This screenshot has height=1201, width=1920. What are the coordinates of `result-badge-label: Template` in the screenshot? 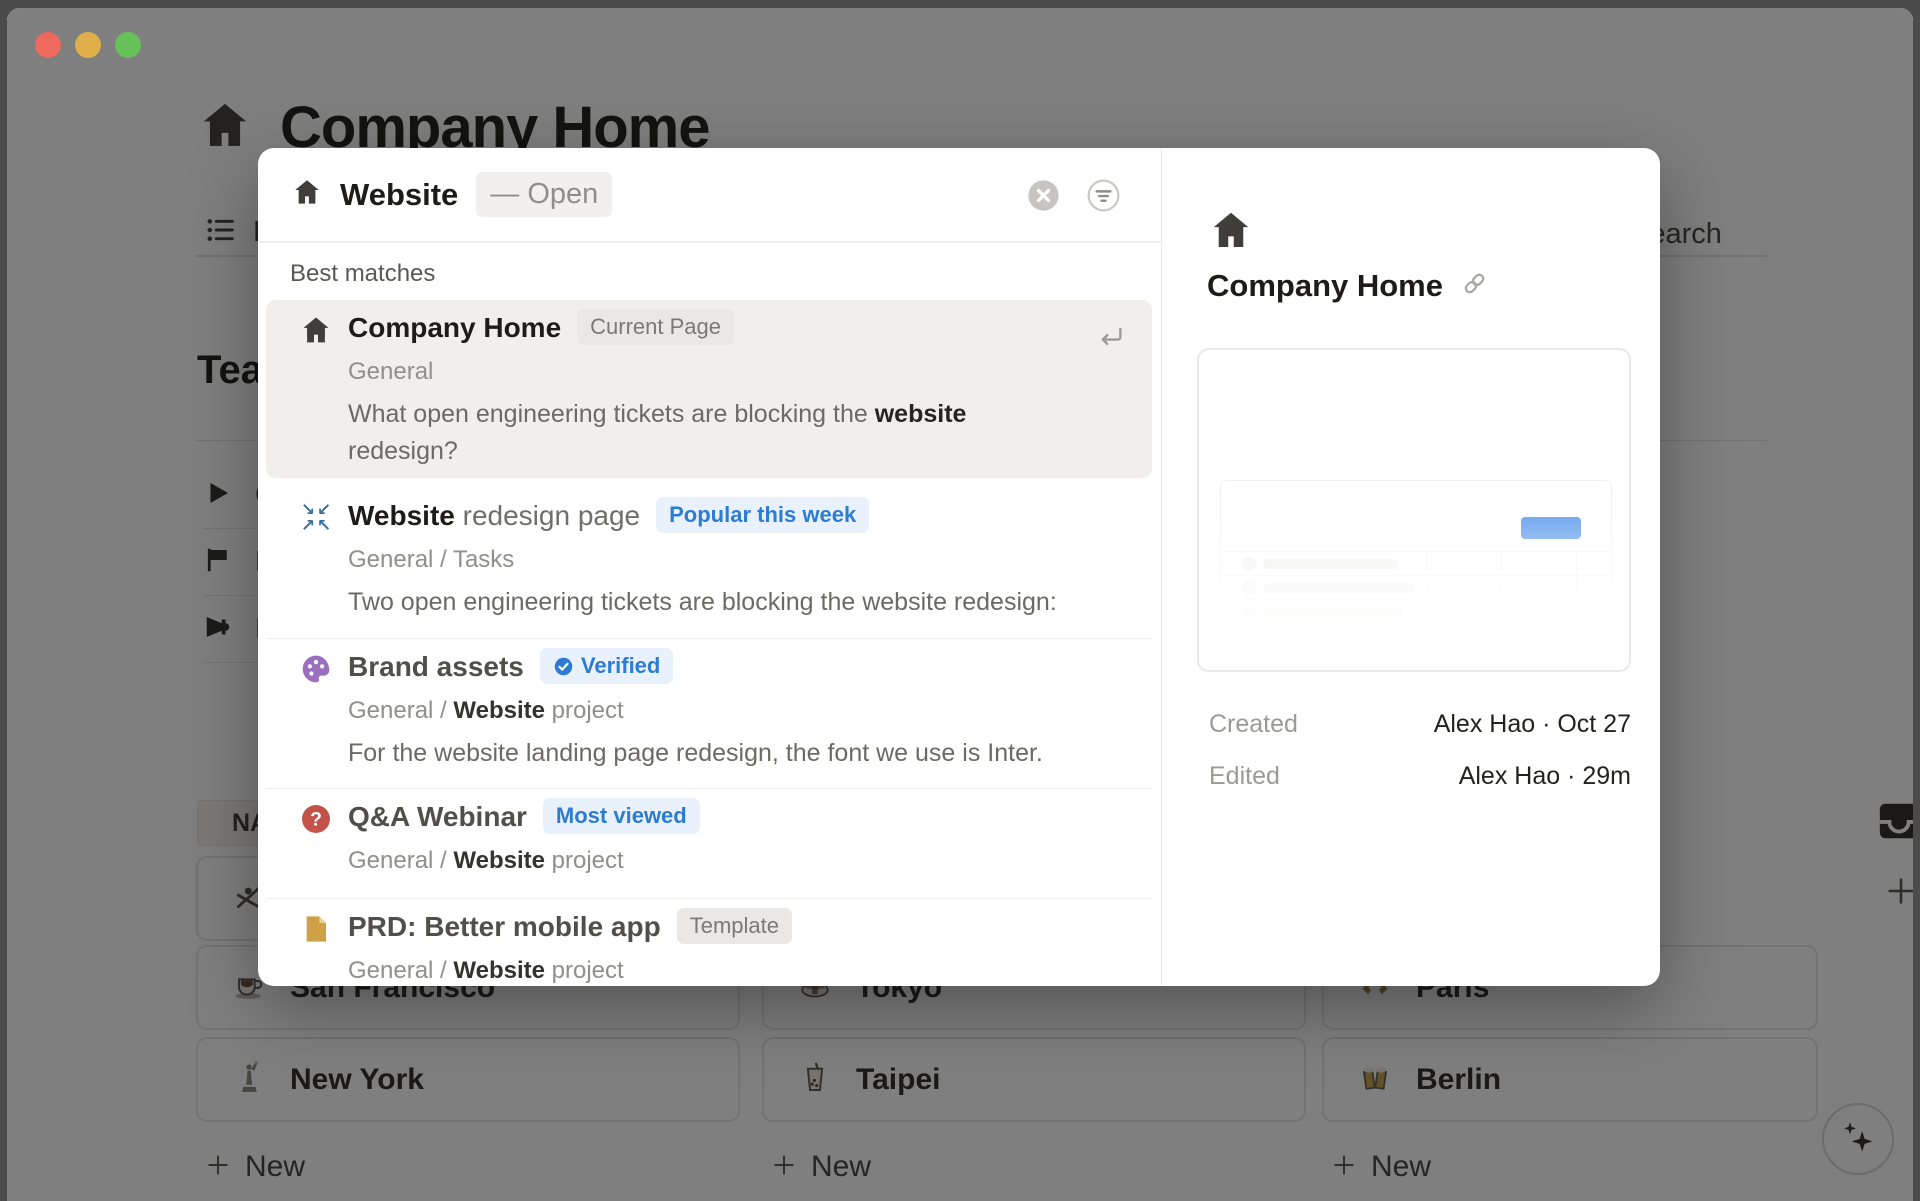 It's located at (734, 925).